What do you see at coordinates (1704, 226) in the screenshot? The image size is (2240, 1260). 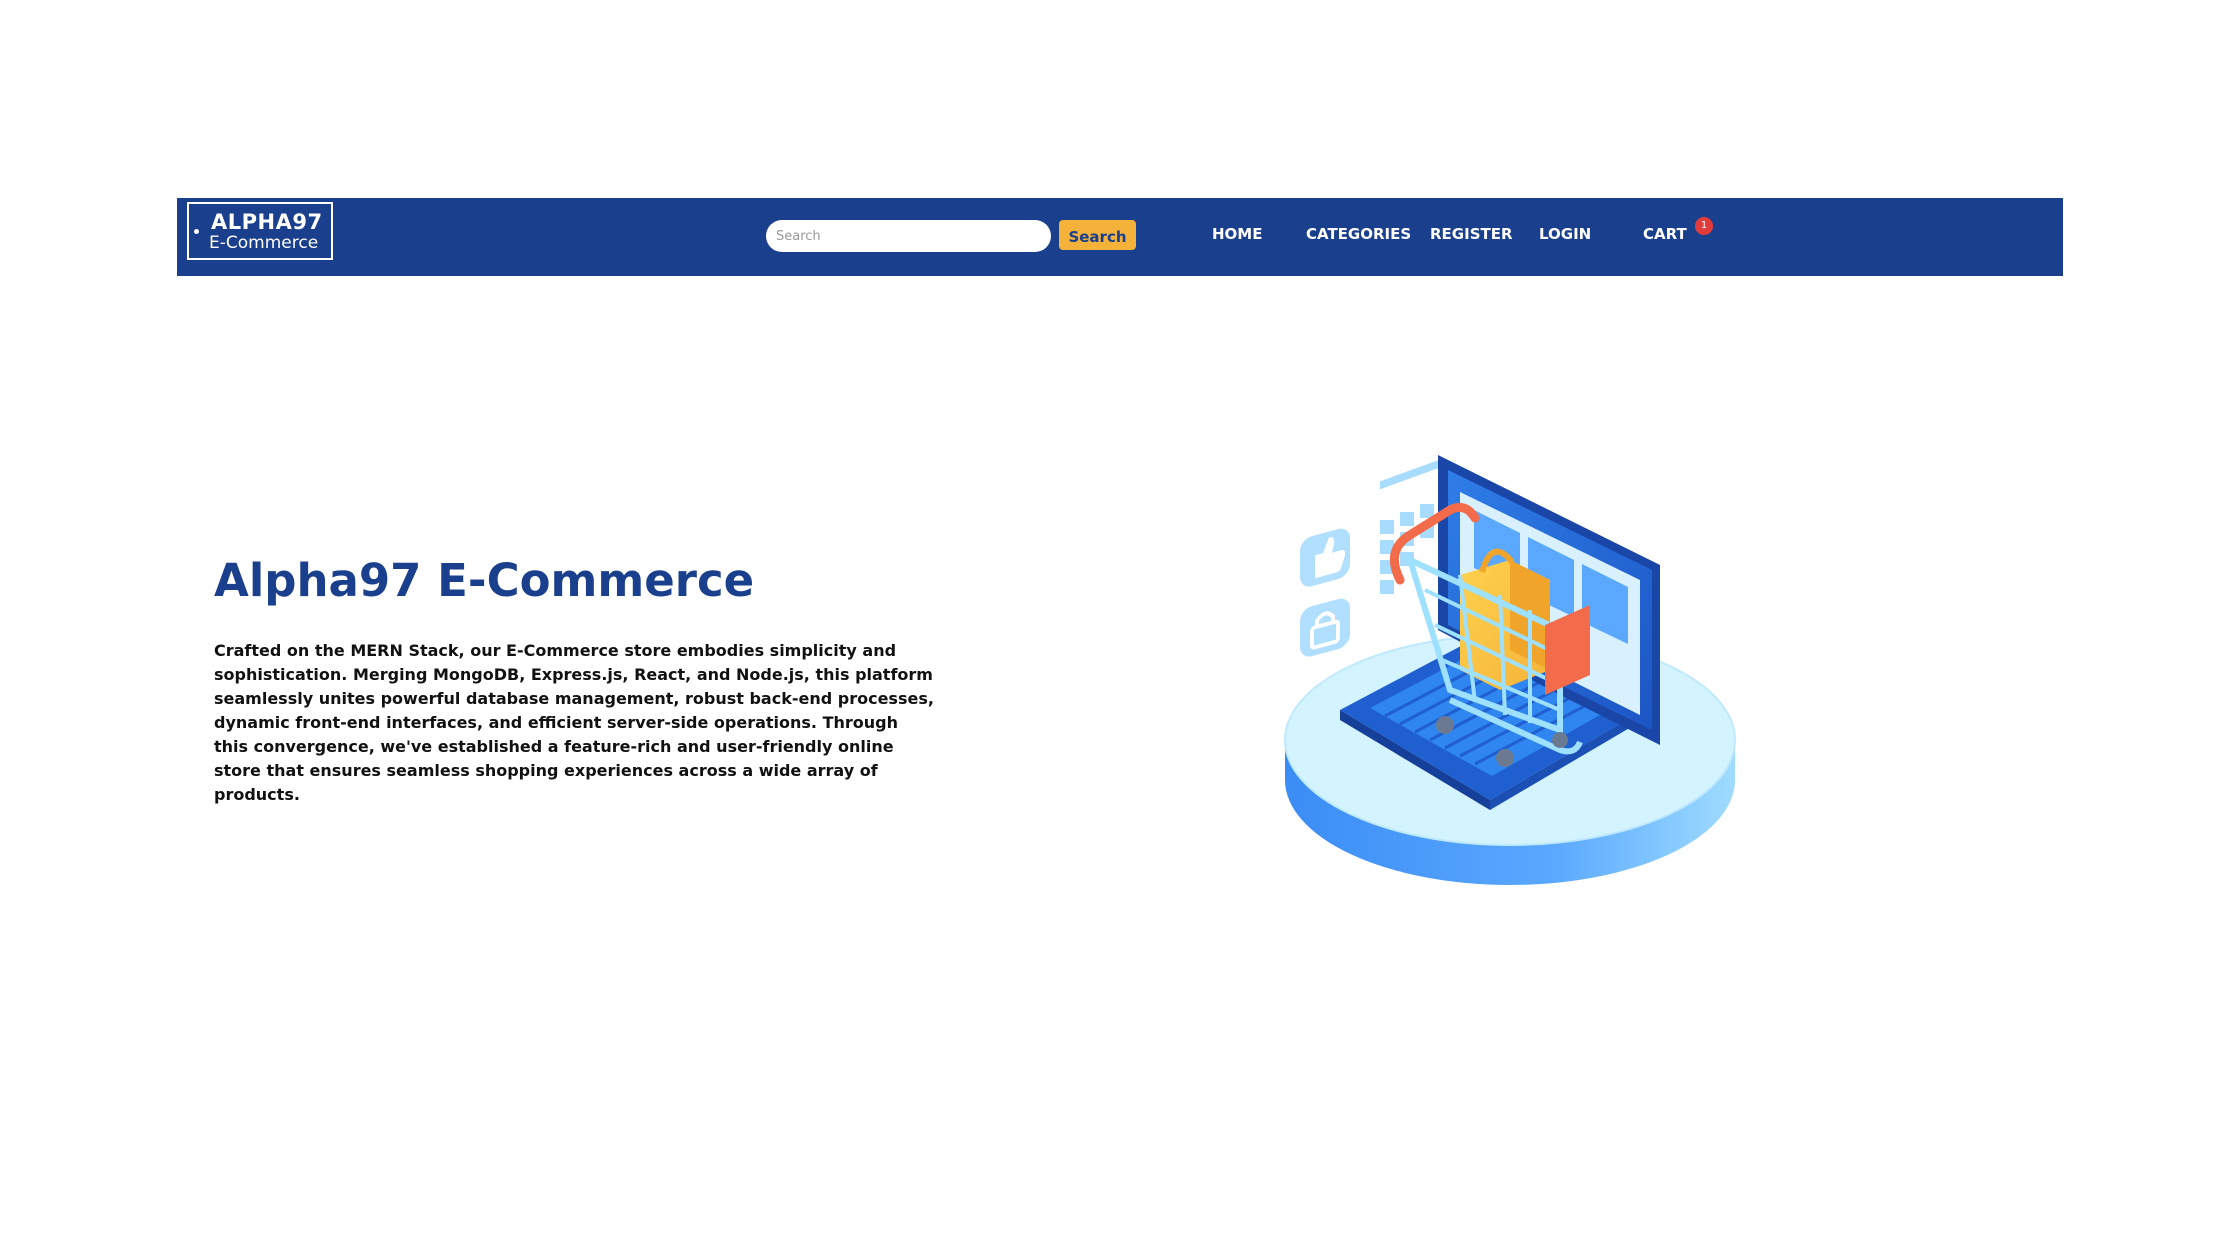 I see `cart-count-badge: 1` at bounding box center [1704, 226].